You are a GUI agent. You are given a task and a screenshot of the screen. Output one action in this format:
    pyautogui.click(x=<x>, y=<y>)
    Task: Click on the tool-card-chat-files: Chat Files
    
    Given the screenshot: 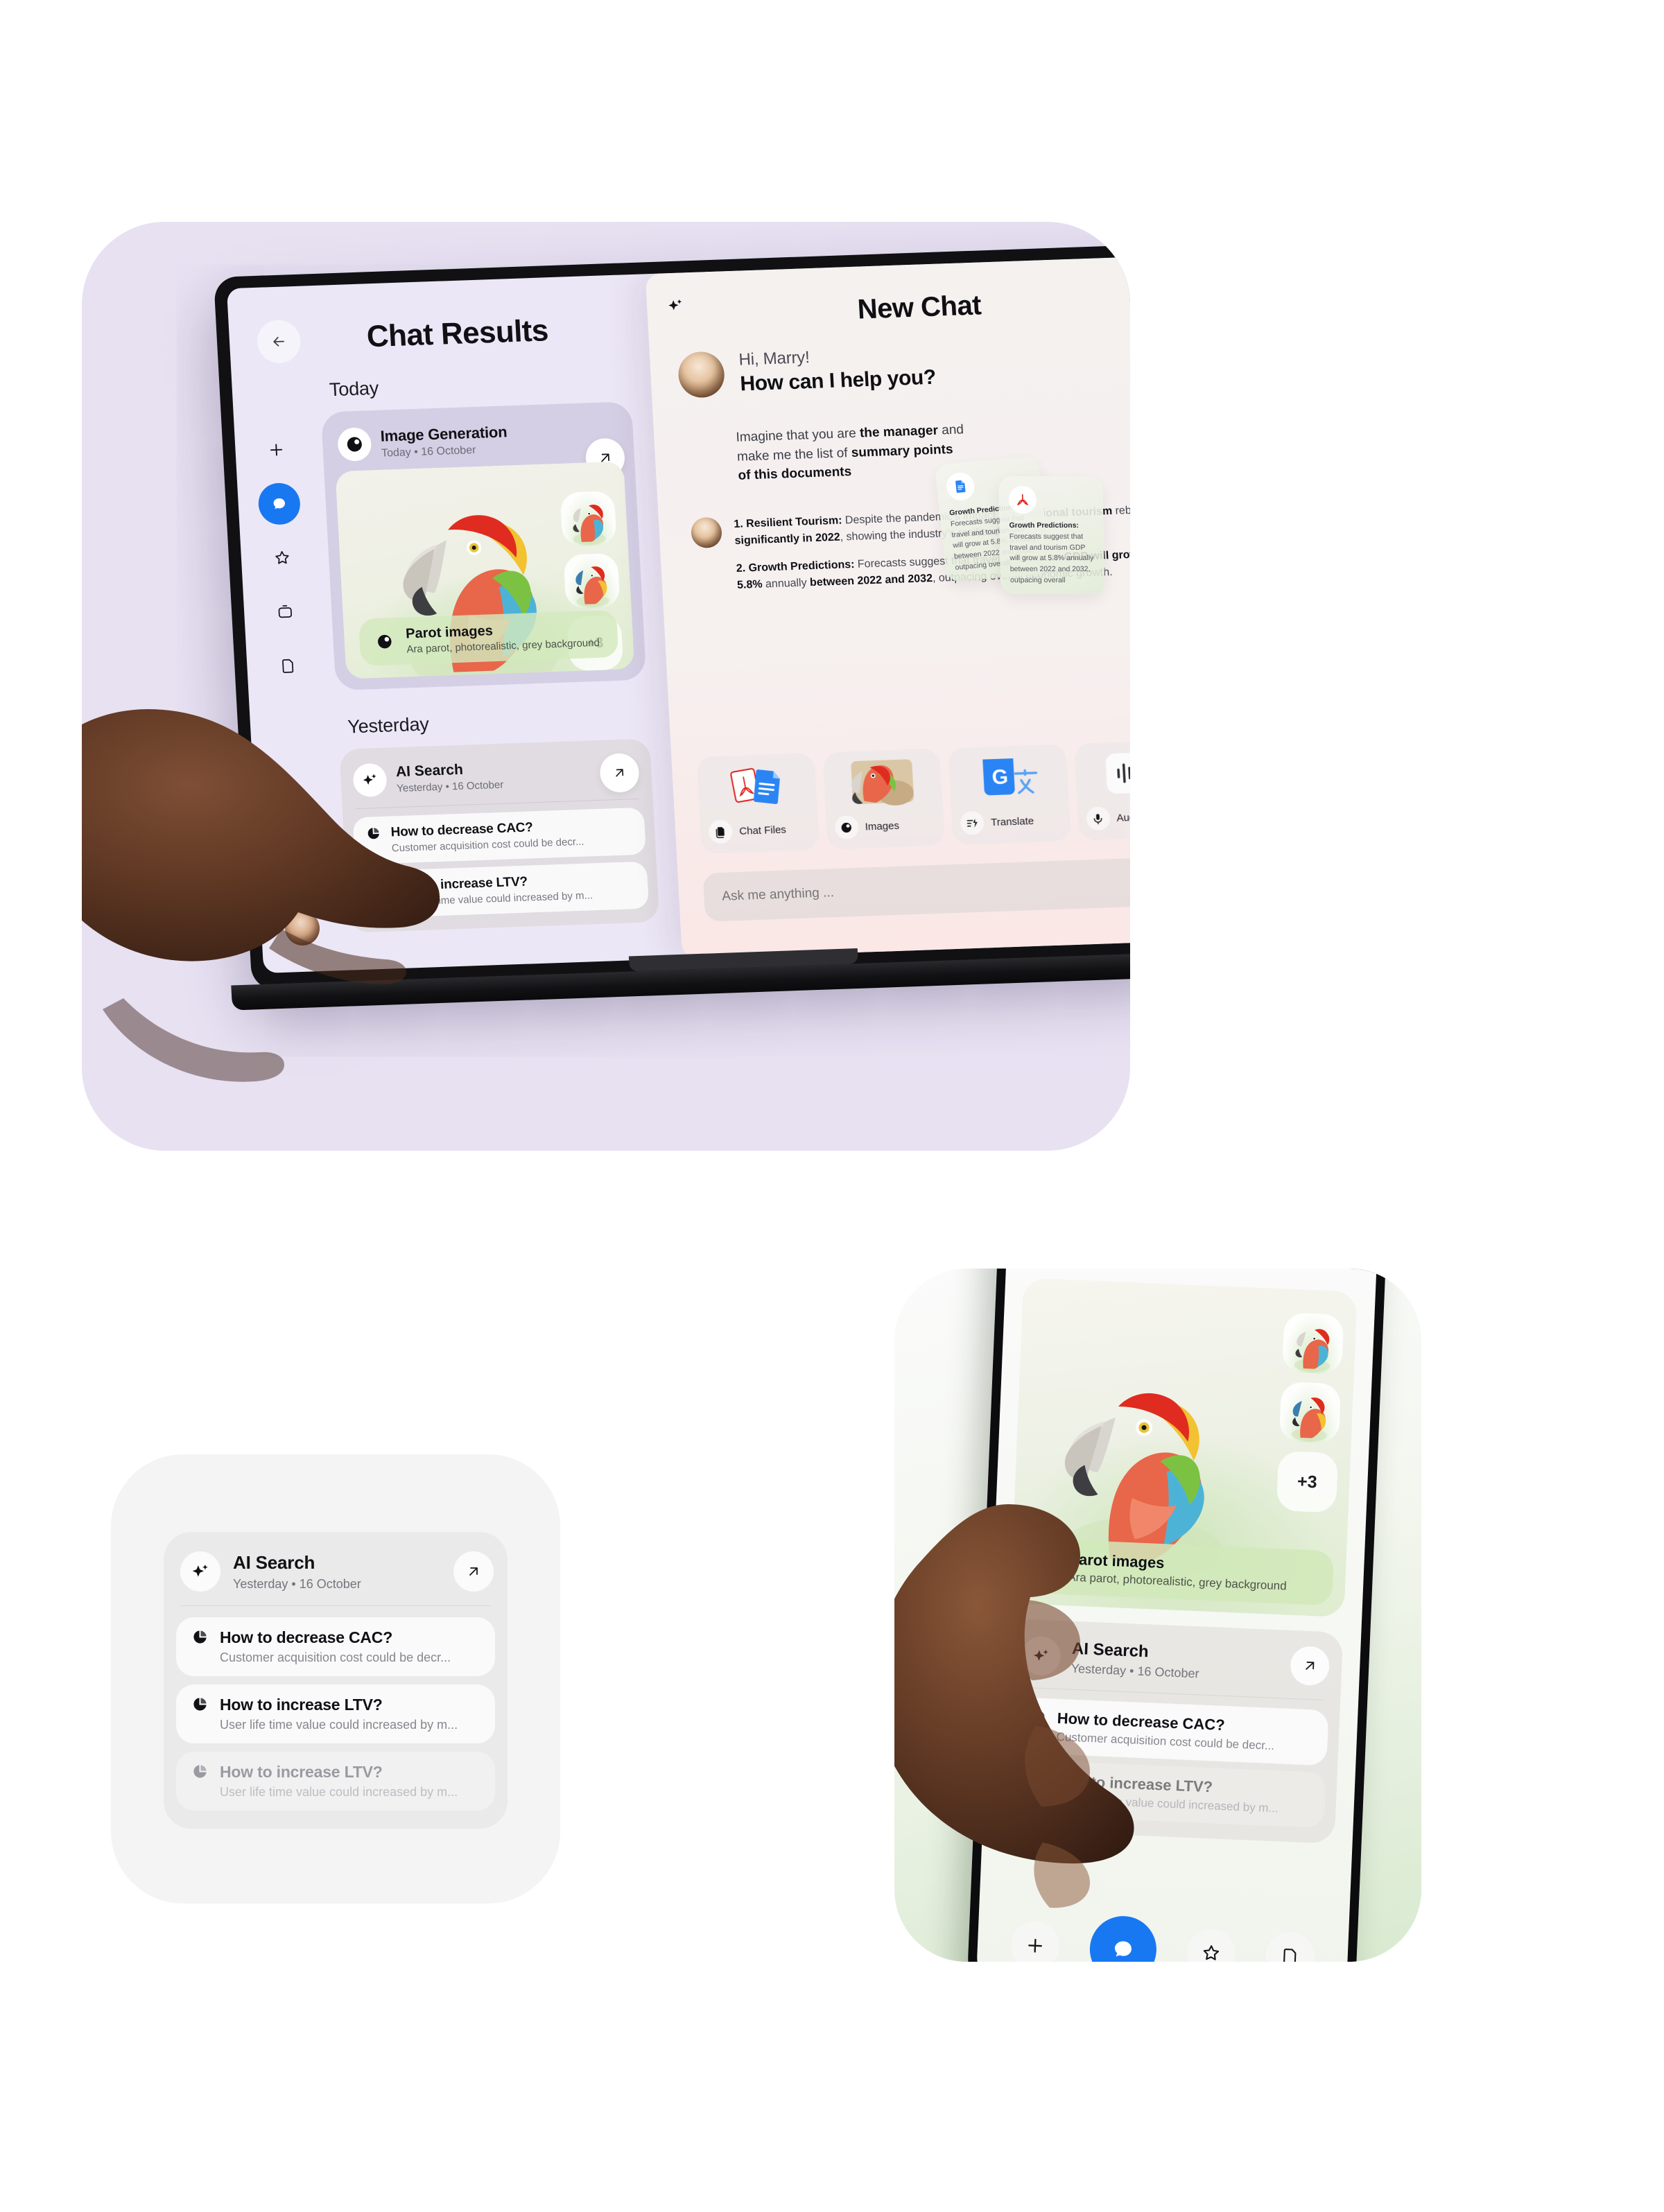 What is the action you would take?
    pyautogui.click(x=758, y=803)
    